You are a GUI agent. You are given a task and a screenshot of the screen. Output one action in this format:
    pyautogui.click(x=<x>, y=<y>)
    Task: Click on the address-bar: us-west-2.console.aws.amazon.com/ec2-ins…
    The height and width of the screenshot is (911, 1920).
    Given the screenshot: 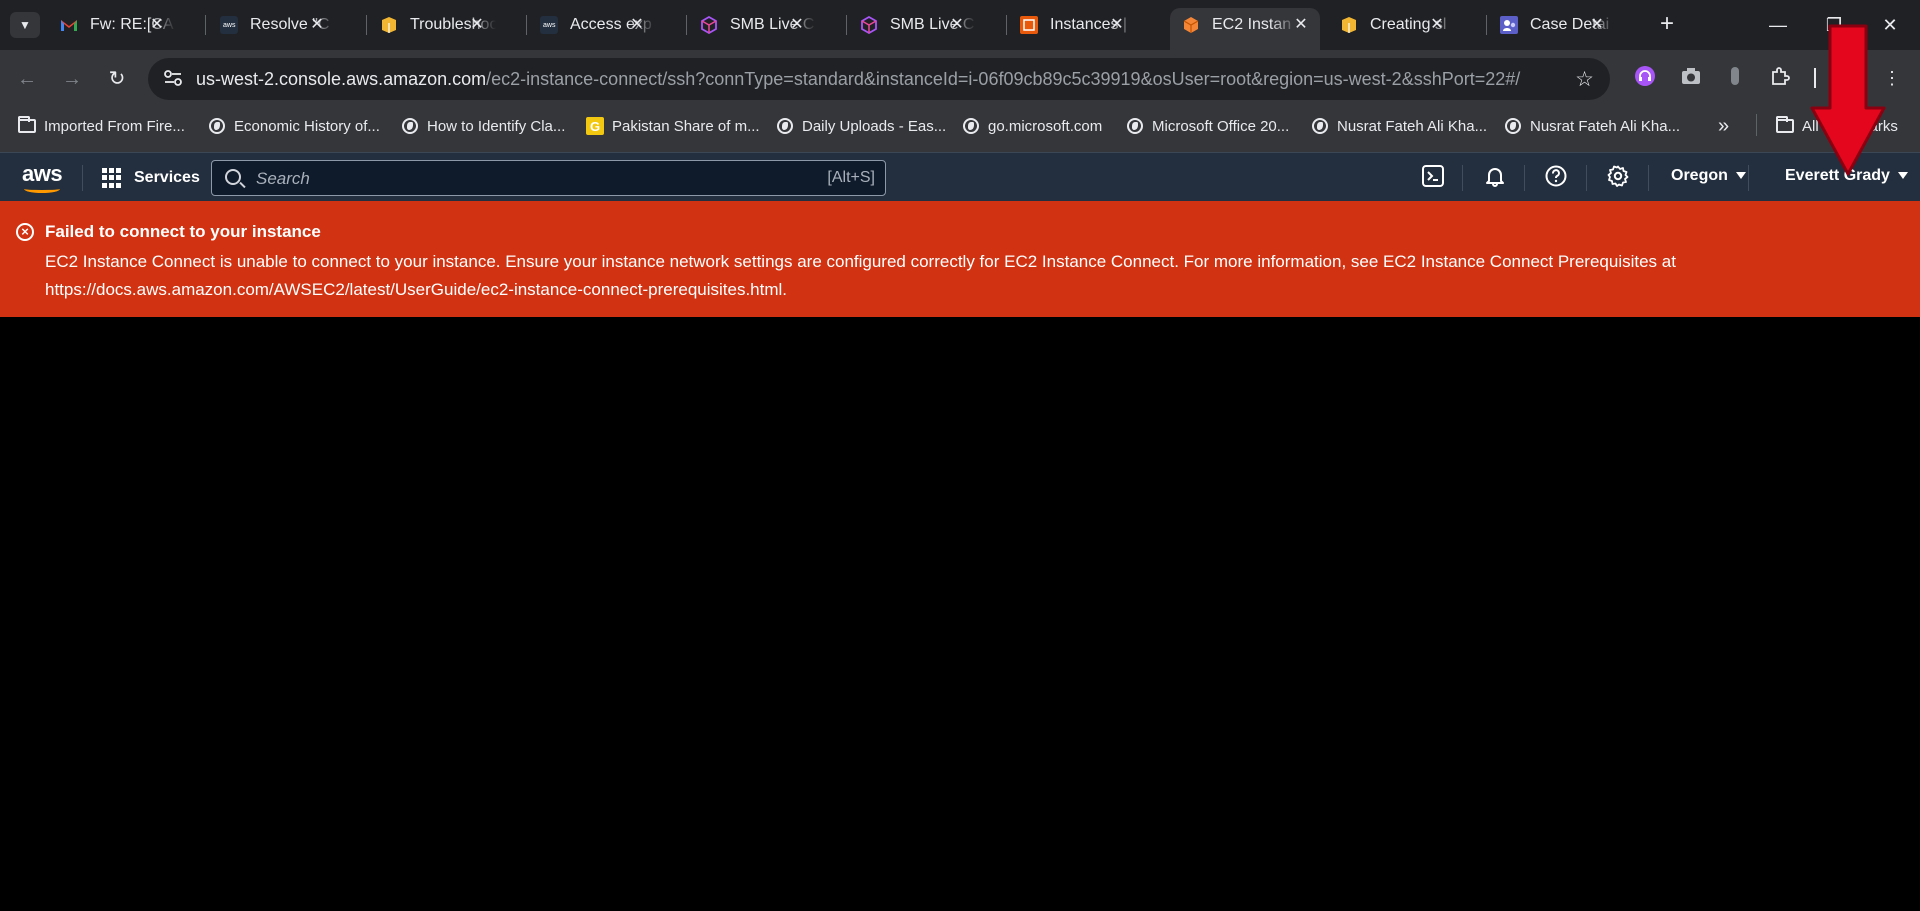 What is the action you would take?
    pyautogui.click(x=879, y=79)
    